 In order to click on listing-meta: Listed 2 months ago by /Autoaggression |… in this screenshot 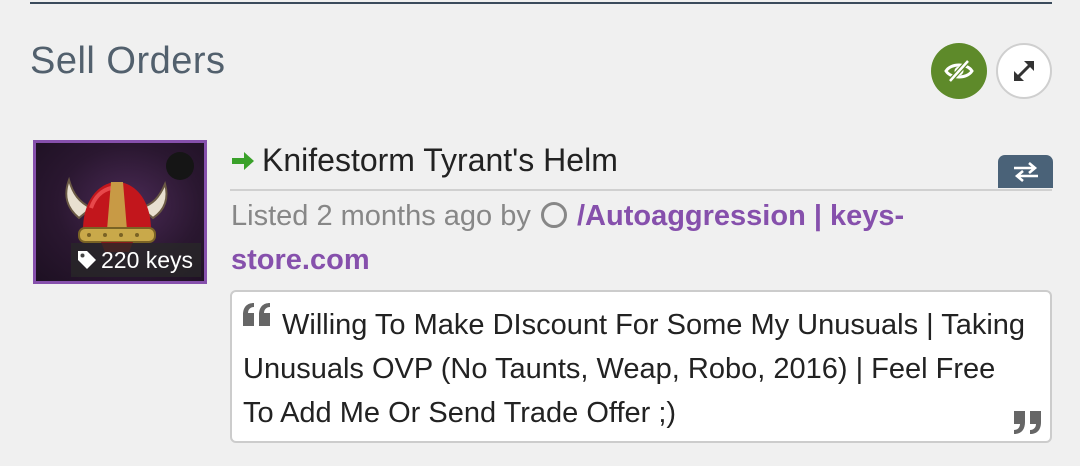, I will do `click(601, 238)`.